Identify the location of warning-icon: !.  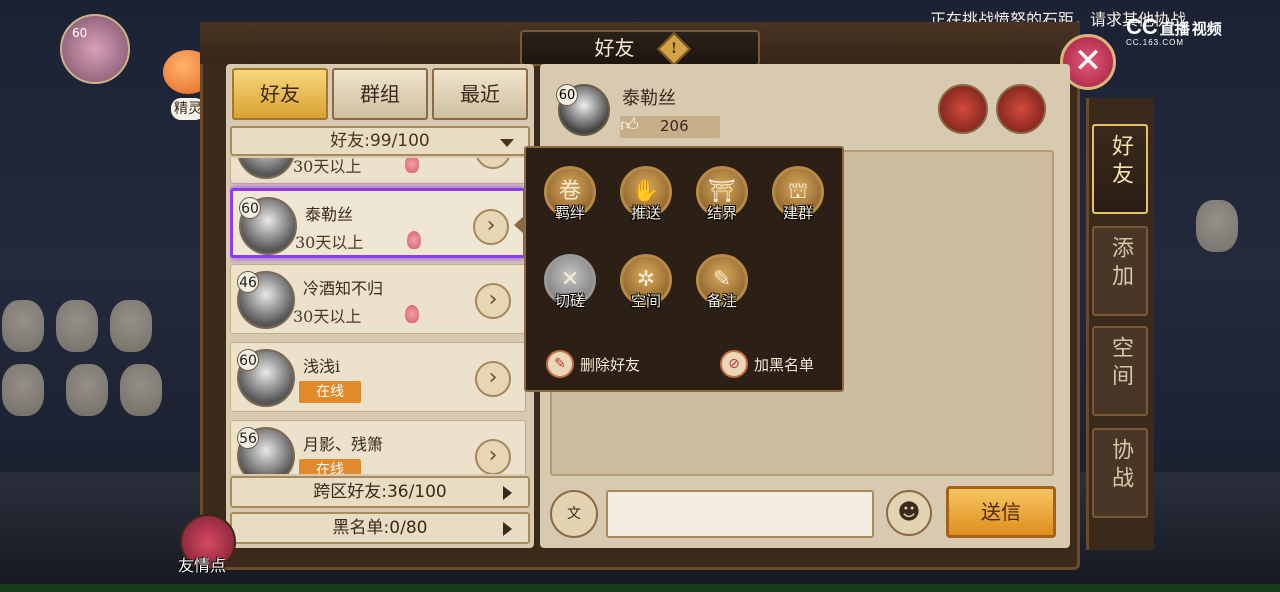
(673, 48).